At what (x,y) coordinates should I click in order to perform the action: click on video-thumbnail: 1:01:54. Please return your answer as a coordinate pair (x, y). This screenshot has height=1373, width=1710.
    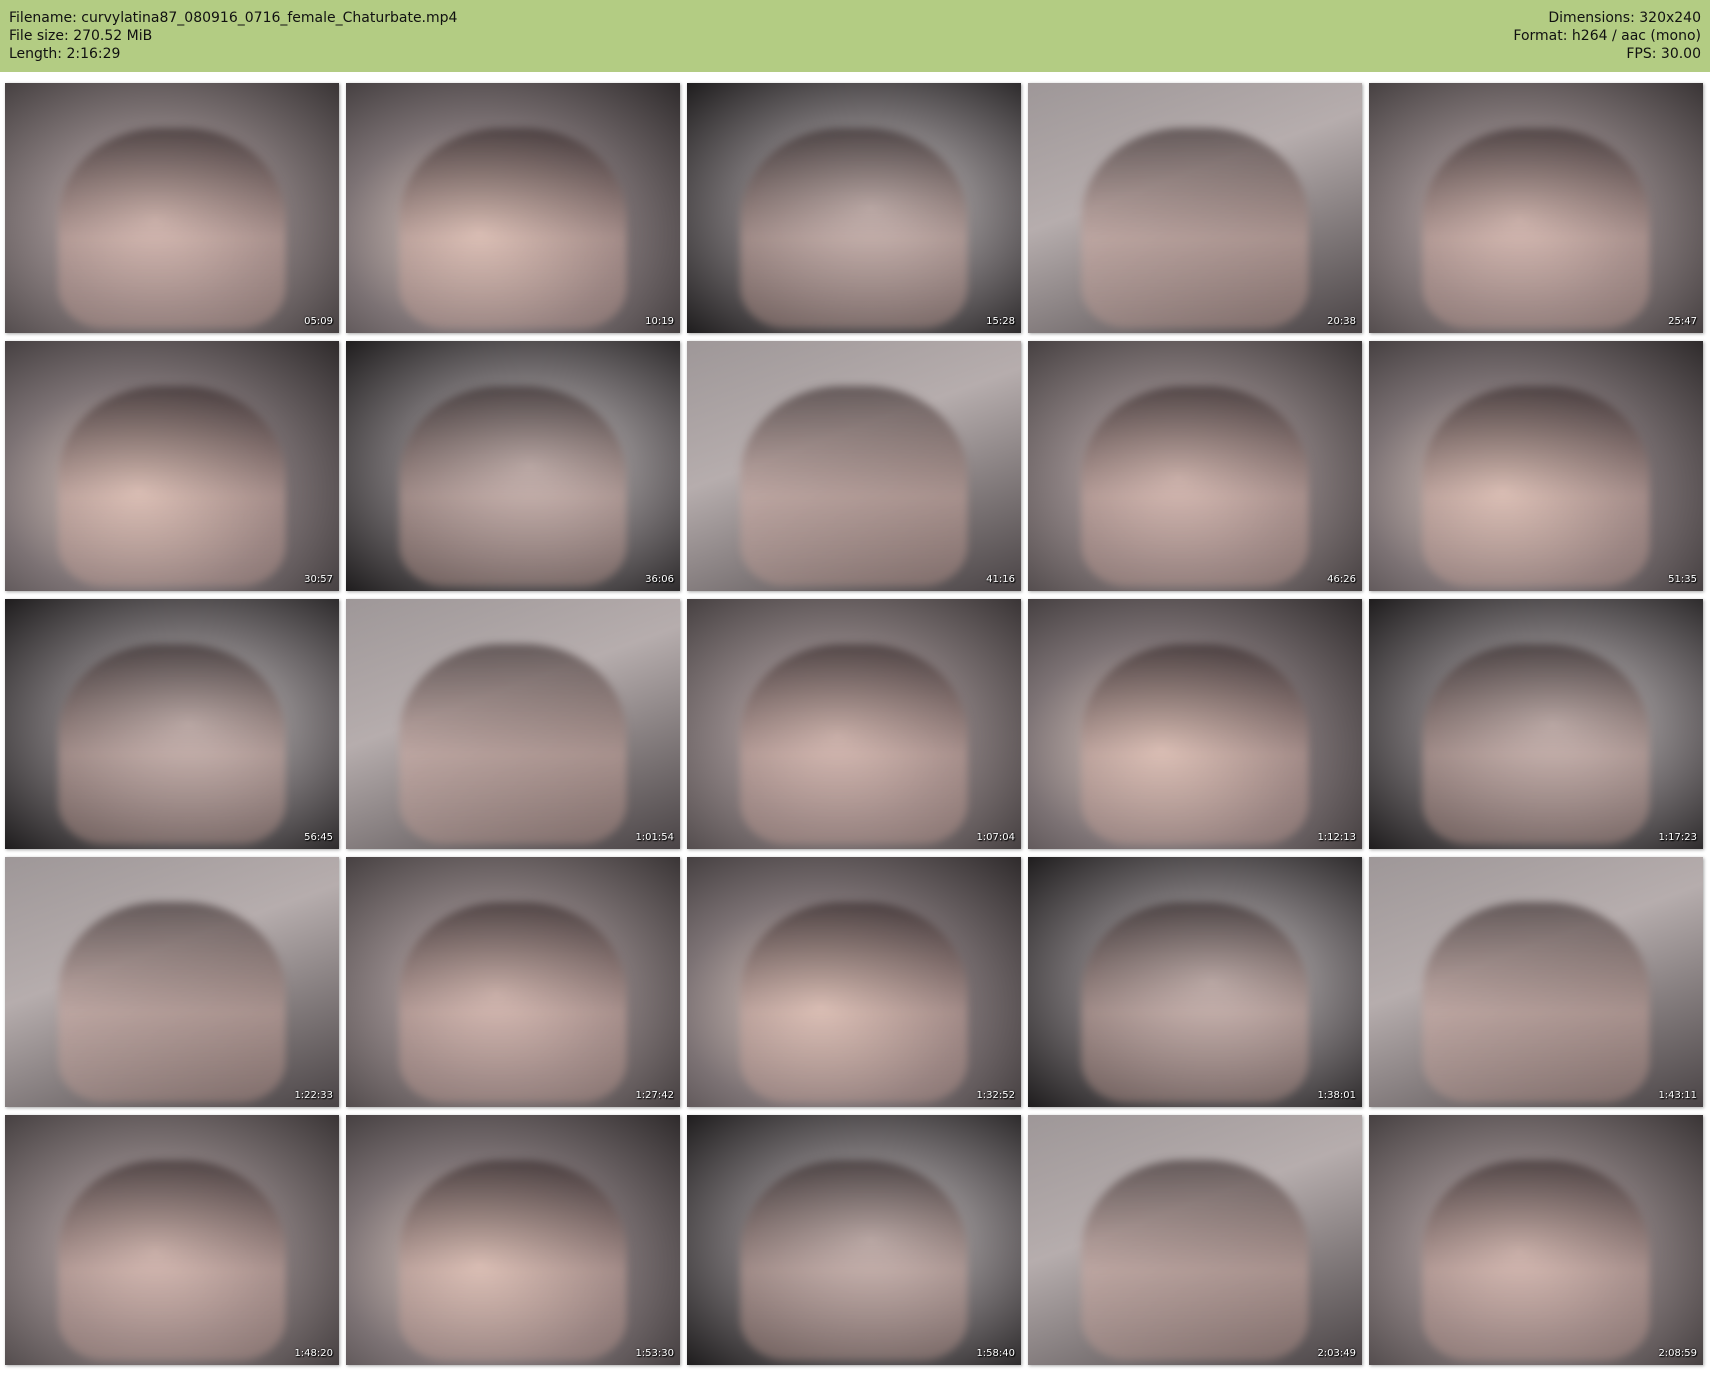
    Looking at the image, I should click on (513, 724).